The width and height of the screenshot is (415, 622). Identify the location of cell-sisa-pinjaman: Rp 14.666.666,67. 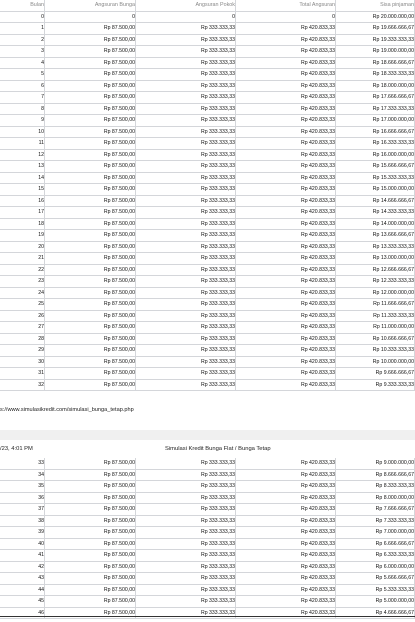
(393, 200).